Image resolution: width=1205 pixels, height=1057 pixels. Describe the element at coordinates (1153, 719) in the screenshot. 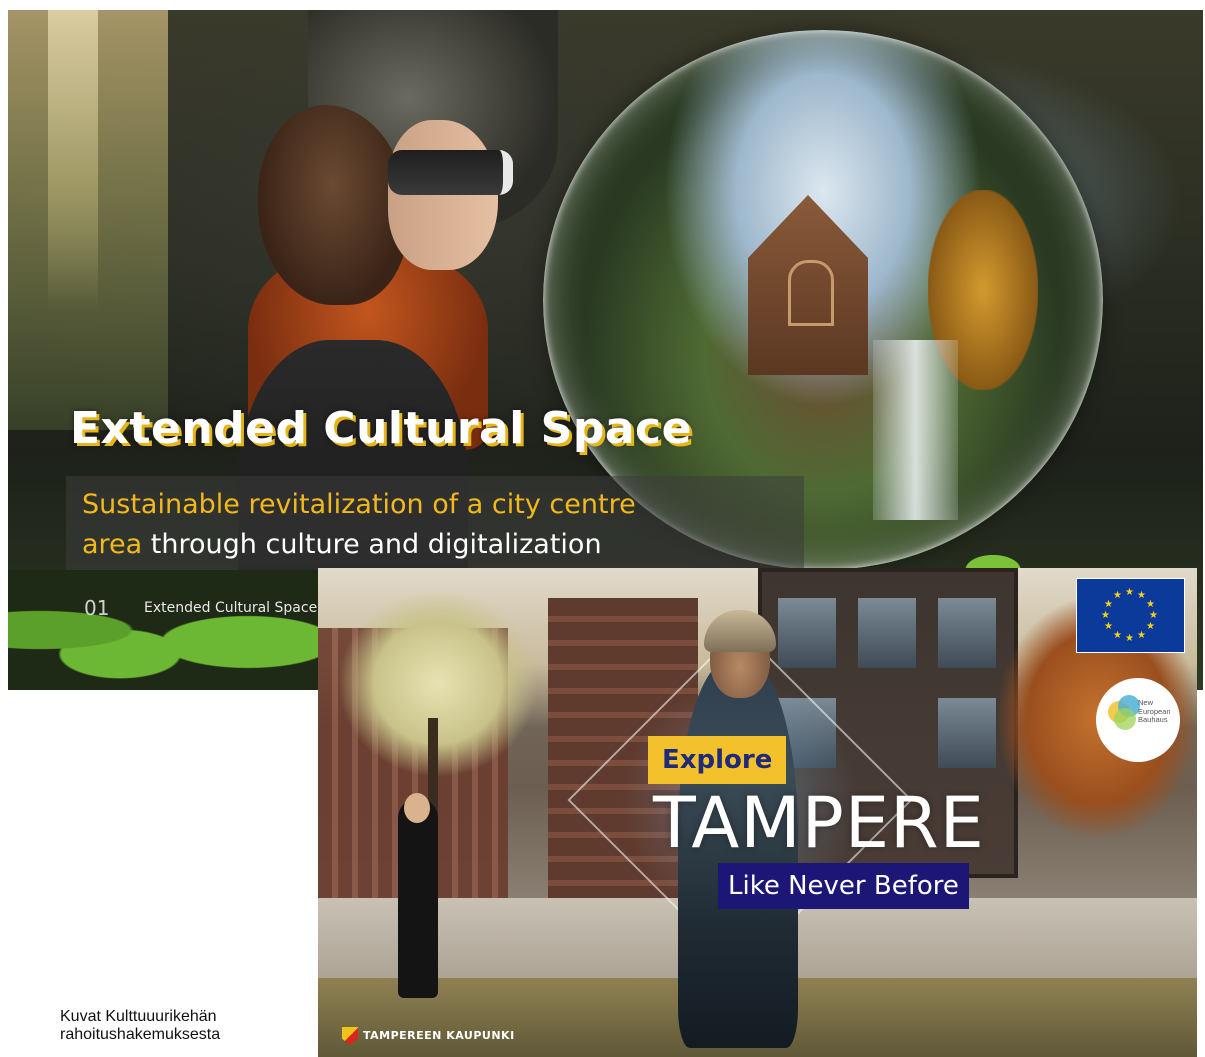

I see `neb-text-line: Bauhaus` at that location.